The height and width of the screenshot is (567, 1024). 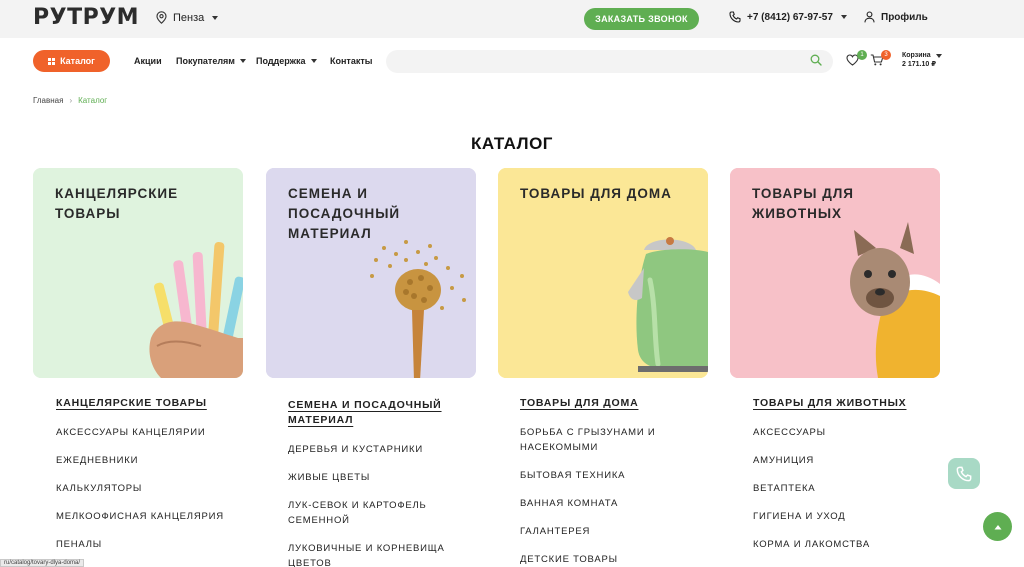 I want to click on city-label: Пенза, so click(x=189, y=17).